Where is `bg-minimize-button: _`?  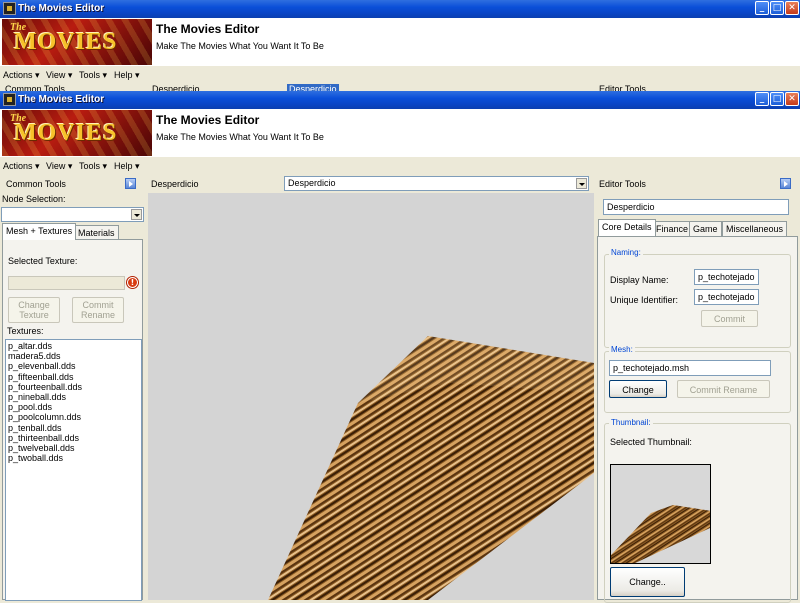
bg-minimize-button: _ is located at coordinates (762, 8).